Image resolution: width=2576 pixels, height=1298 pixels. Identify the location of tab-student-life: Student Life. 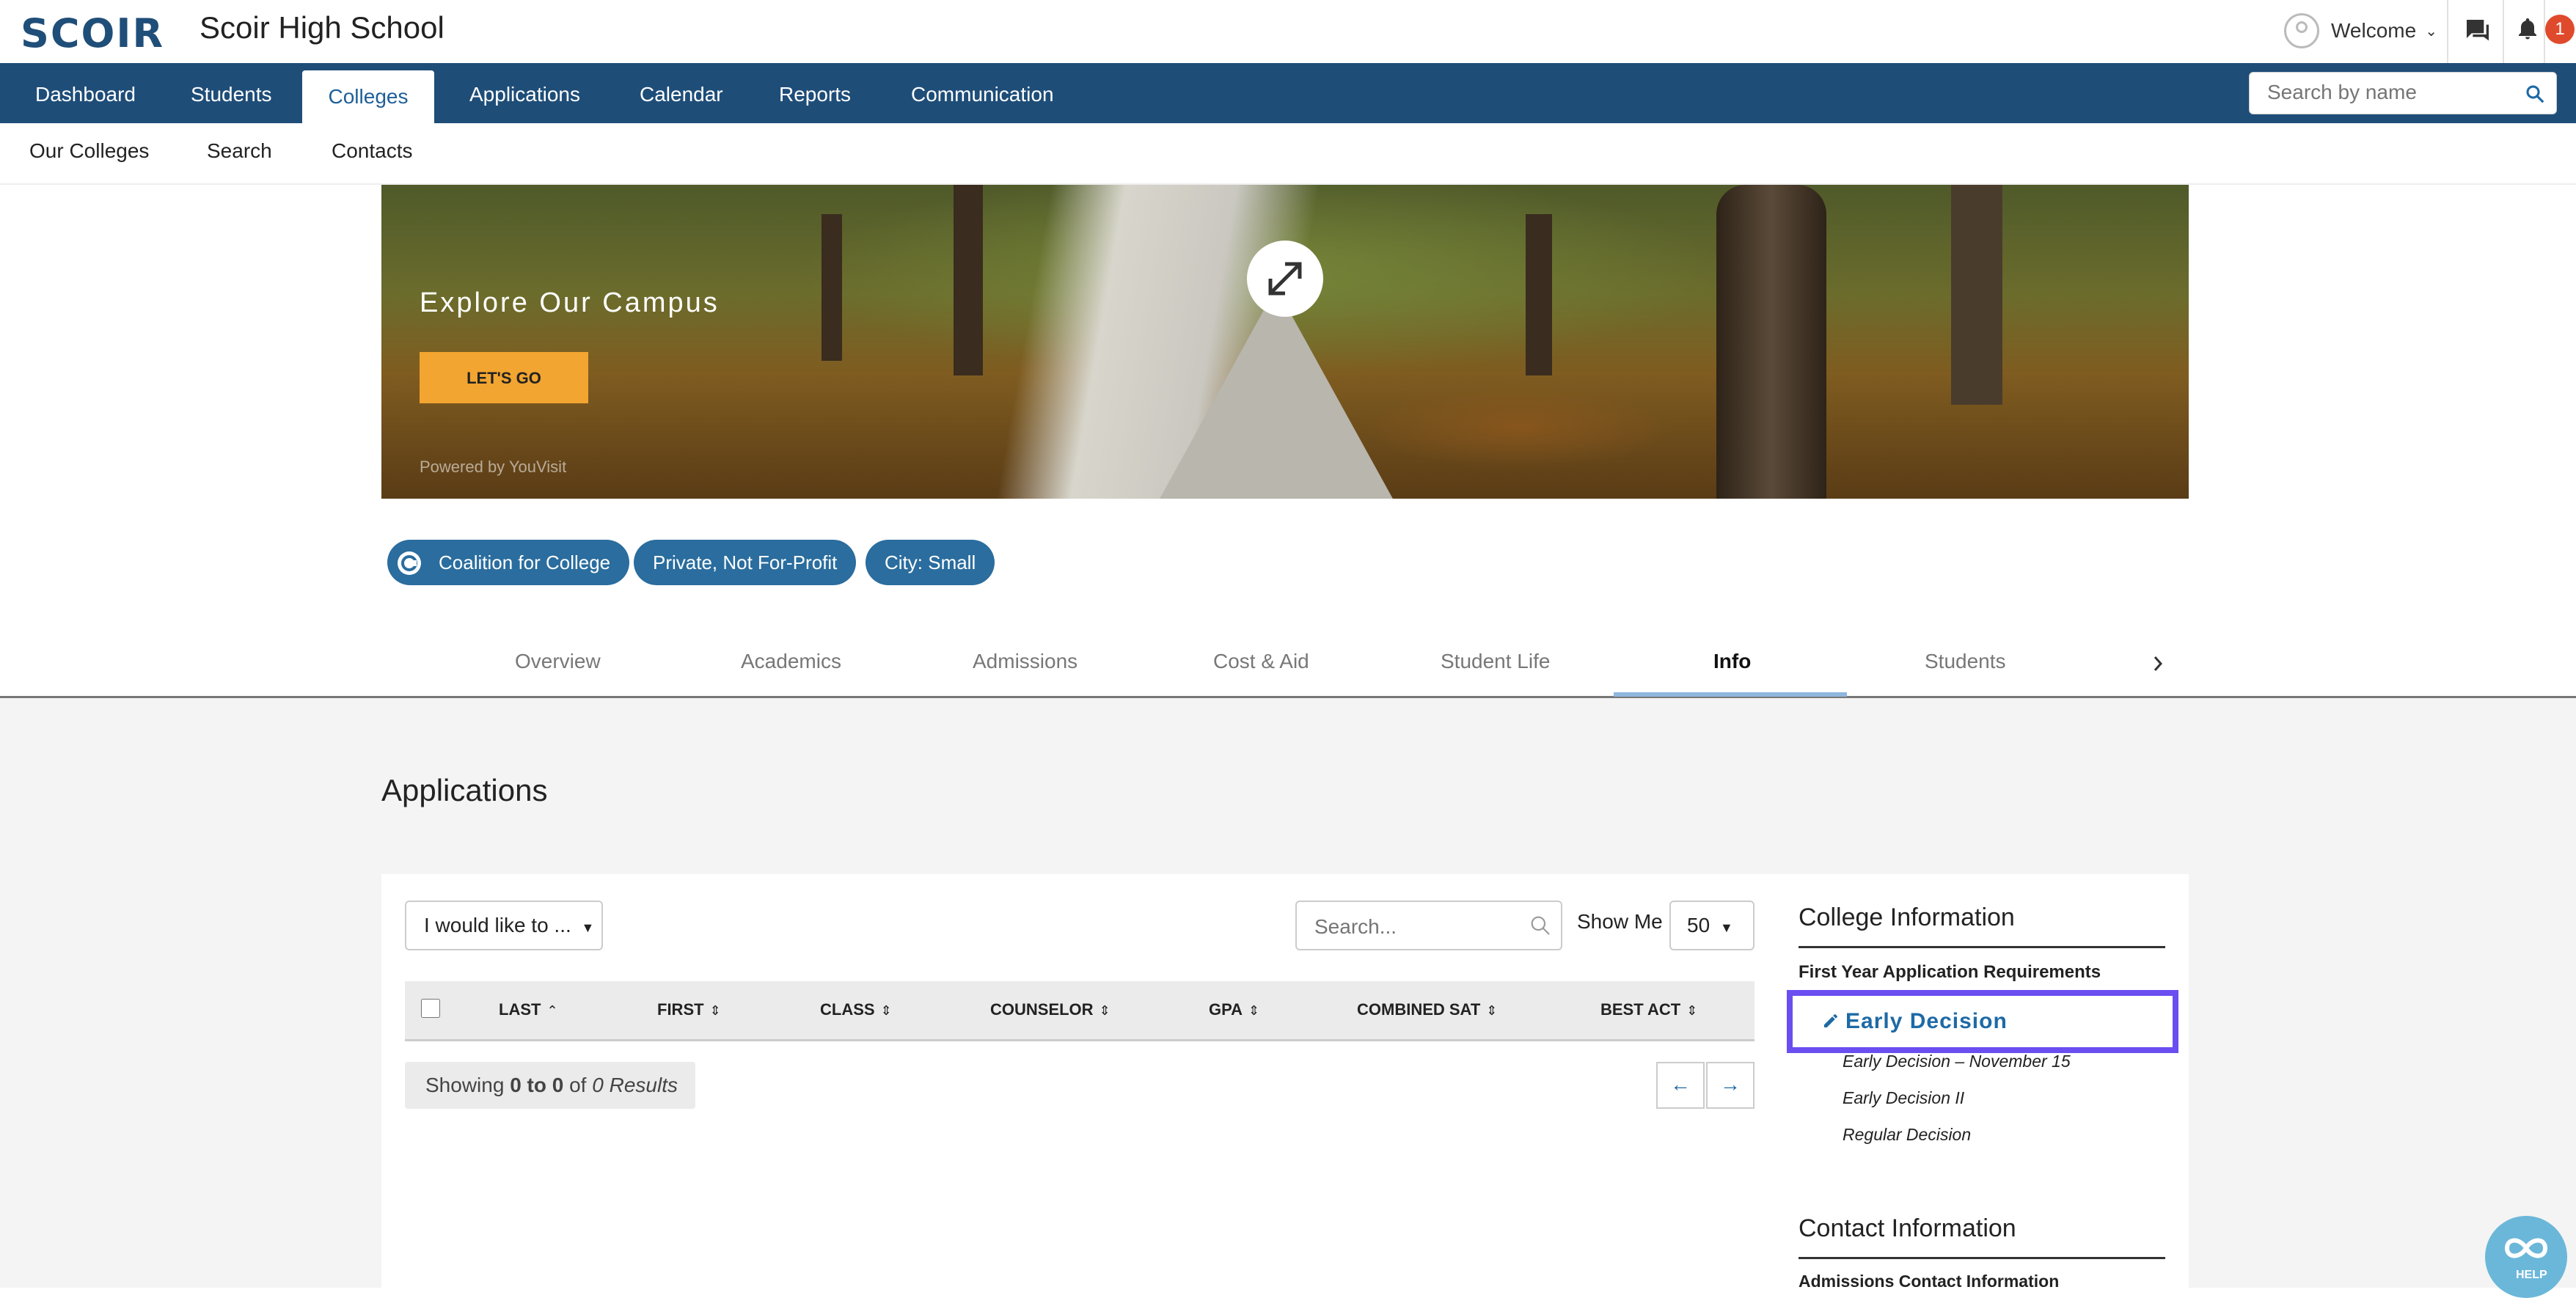
(1495, 661).